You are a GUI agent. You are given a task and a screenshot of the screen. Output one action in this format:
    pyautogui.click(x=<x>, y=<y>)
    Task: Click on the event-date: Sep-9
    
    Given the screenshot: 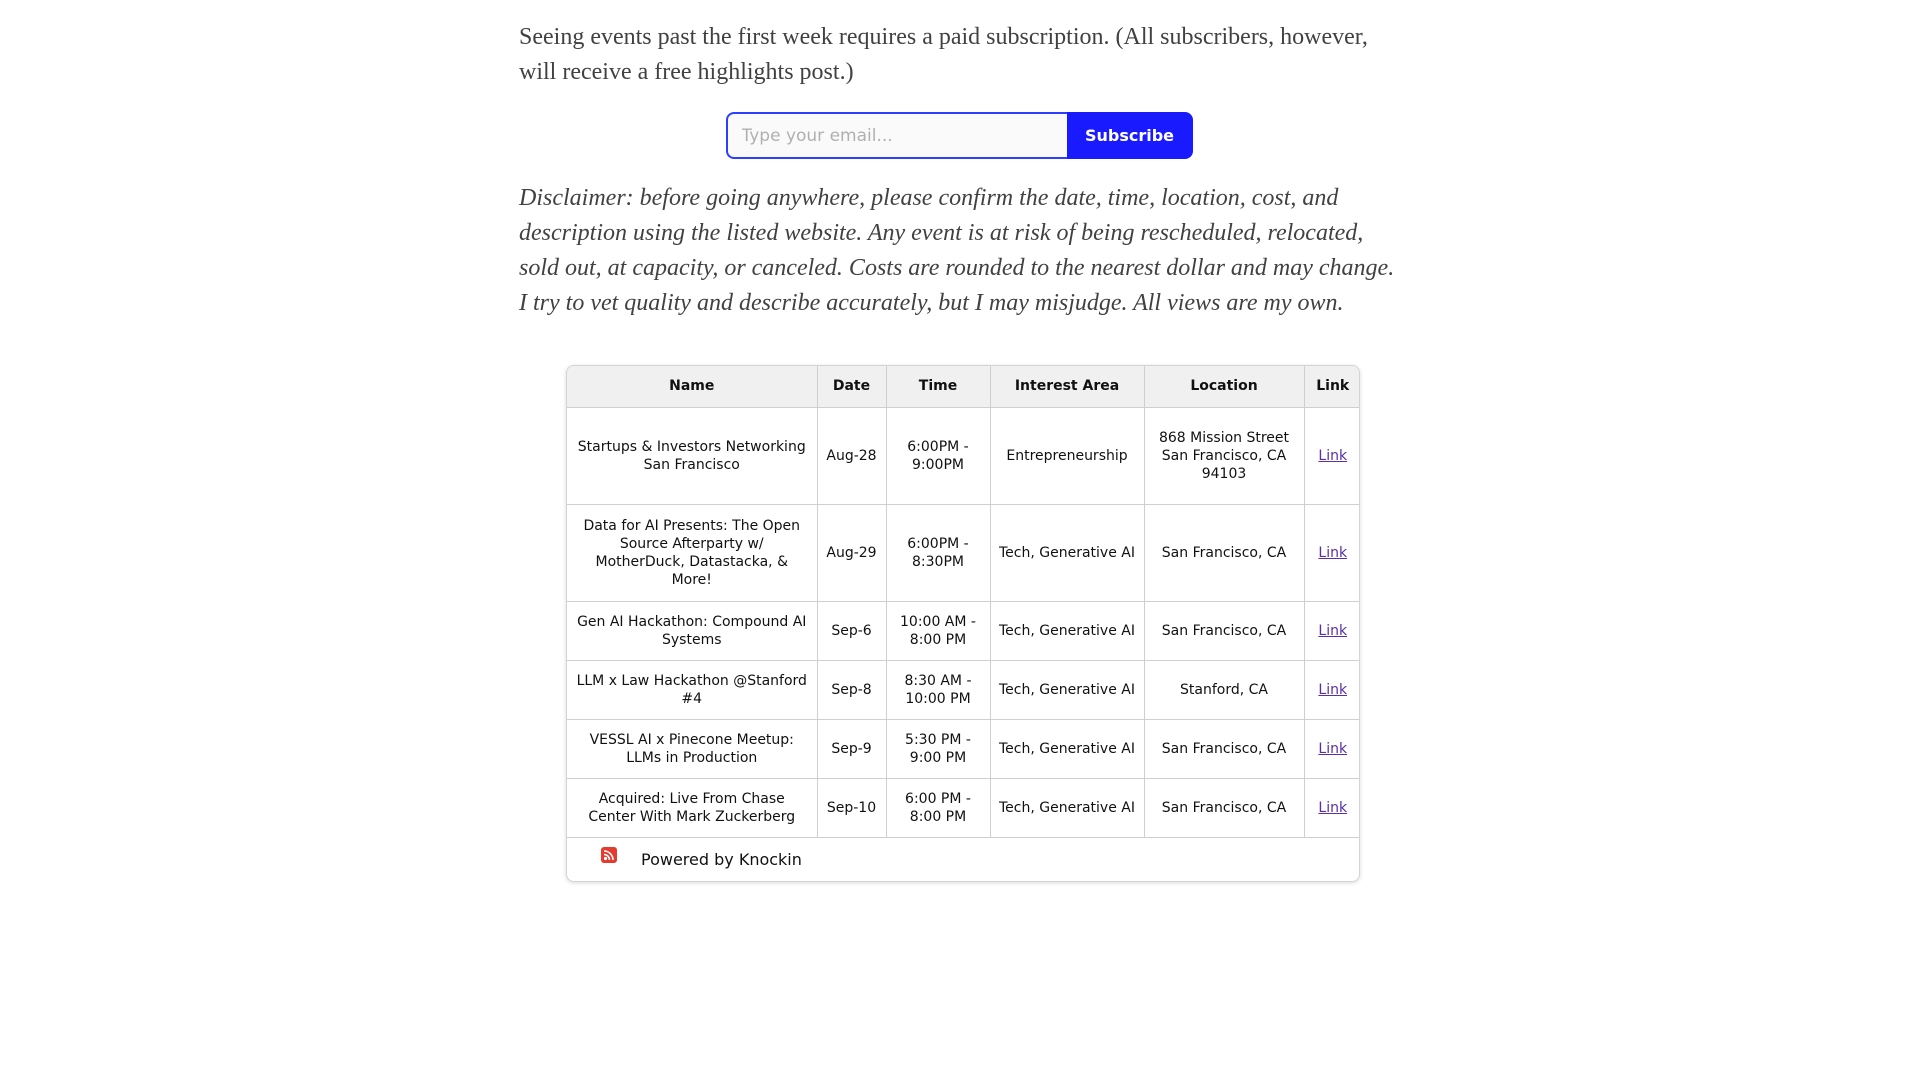 What is the action you would take?
    pyautogui.click(x=851, y=748)
    